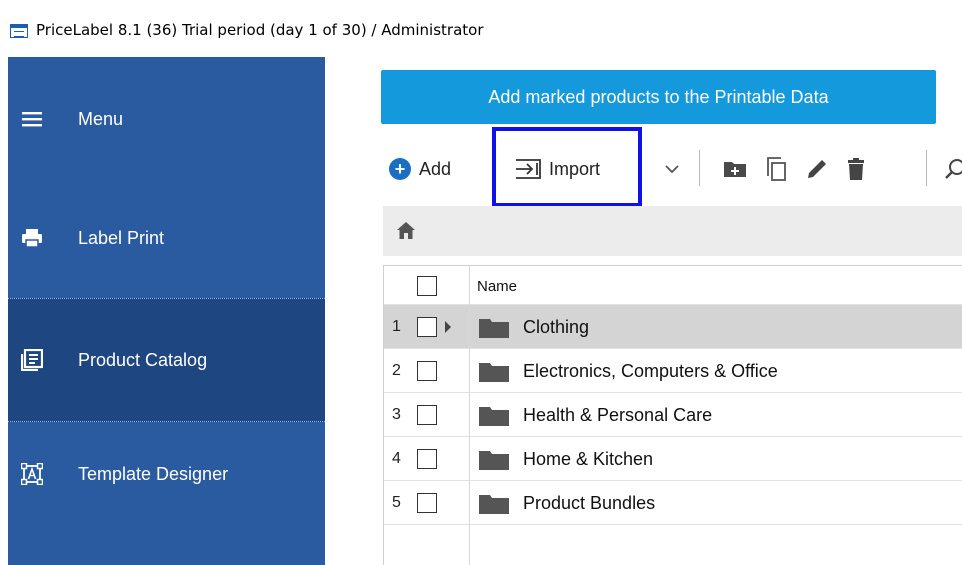 This screenshot has height=565, width=962. I want to click on column-header-name: Name, so click(497, 286).